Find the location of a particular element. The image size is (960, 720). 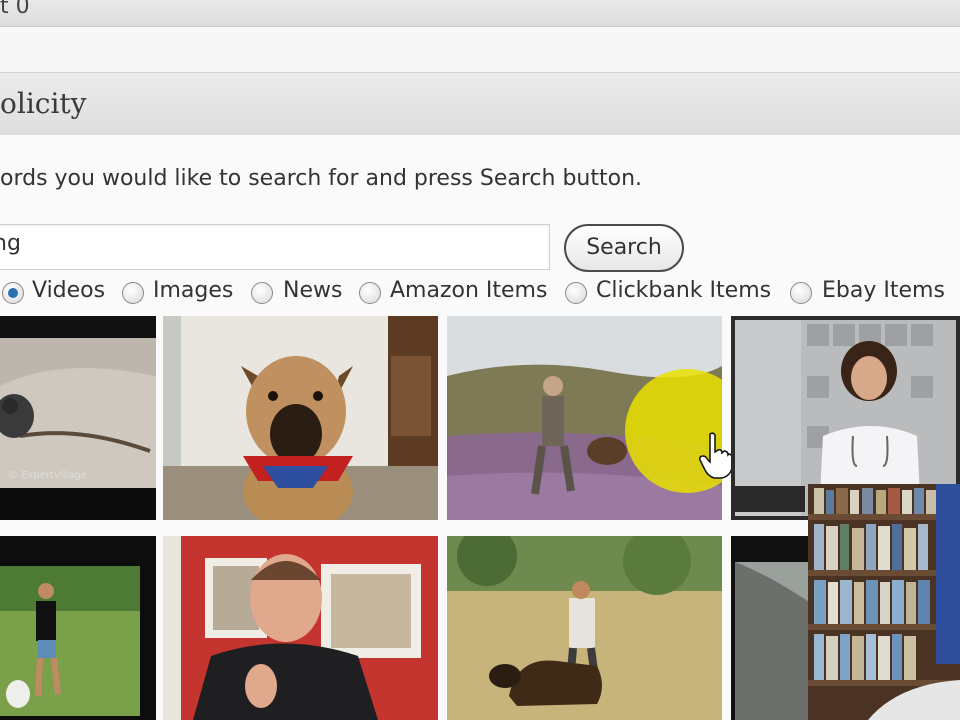

radio-label-videos: Videos is located at coordinates (68, 290).